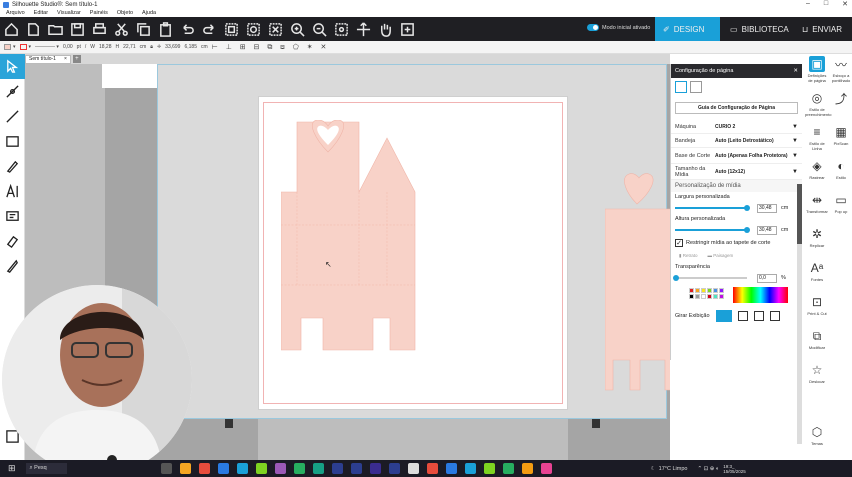  Describe the element at coordinates (593, 27) in the screenshot. I see `mode-switch` at that location.